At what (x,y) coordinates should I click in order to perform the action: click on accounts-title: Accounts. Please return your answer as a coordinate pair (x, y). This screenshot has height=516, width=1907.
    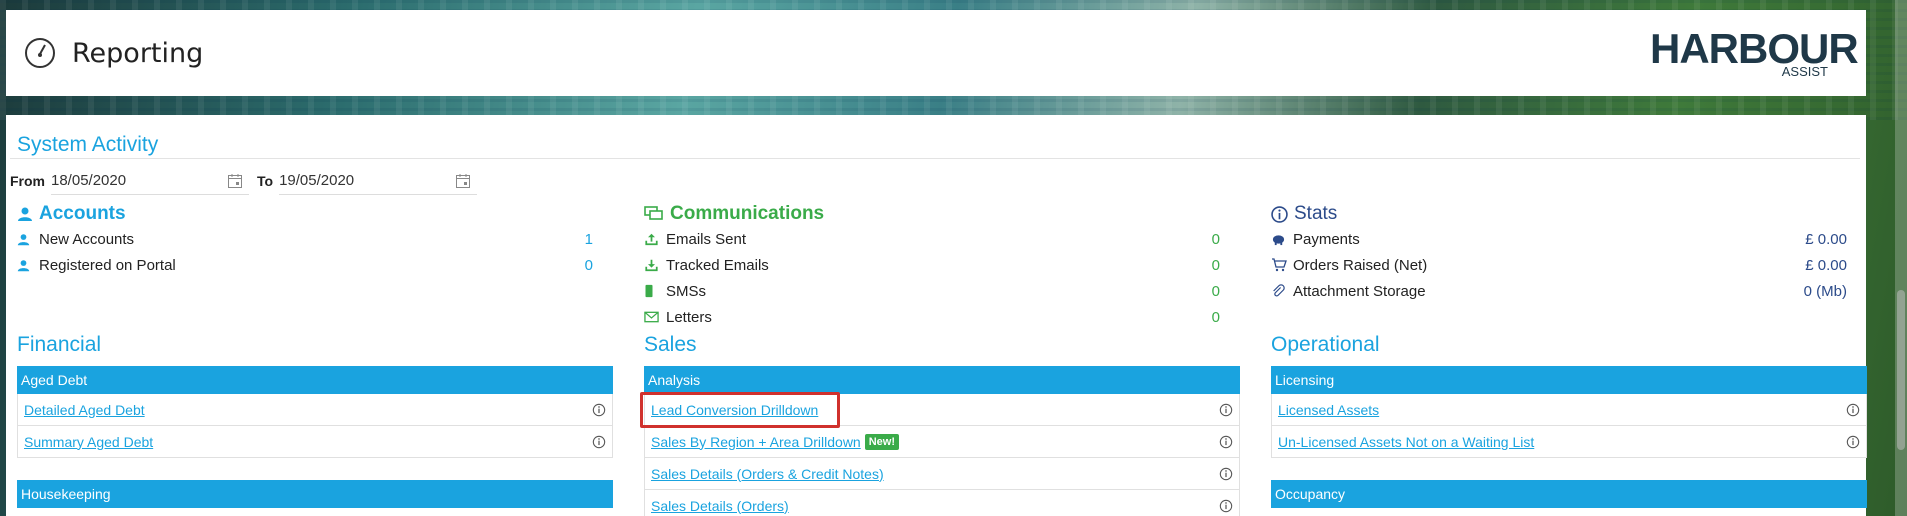
    Looking at the image, I should click on (82, 213).